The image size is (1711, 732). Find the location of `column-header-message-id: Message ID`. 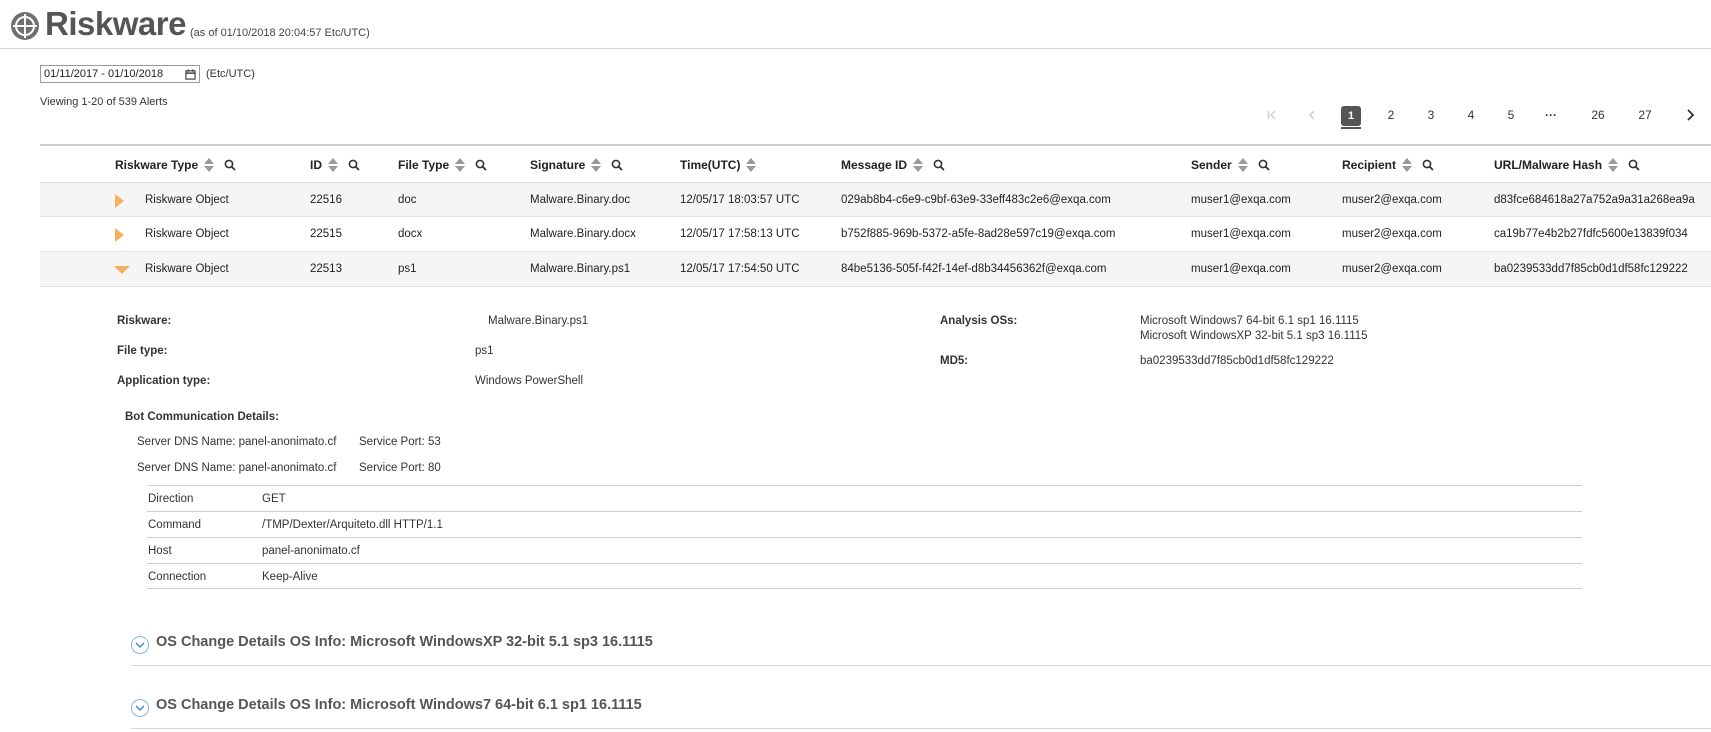

column-header-message-id: Message ID is located at coordinates (893, 165).